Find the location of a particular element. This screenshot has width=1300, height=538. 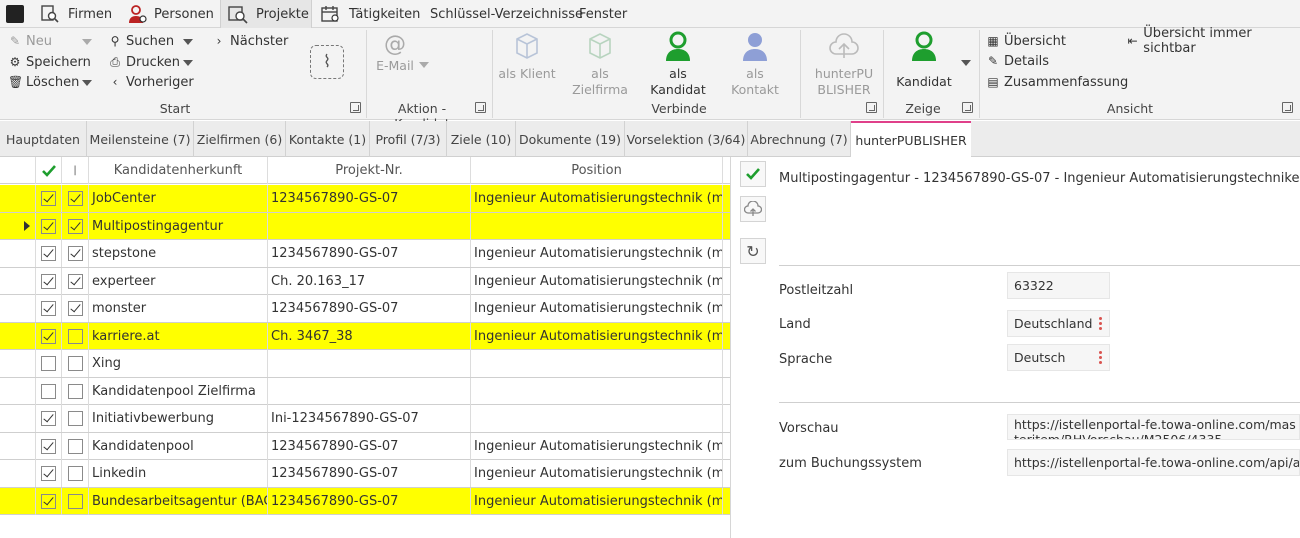

as-contact-button: als Kontakt is located at coordinates (755, 64).